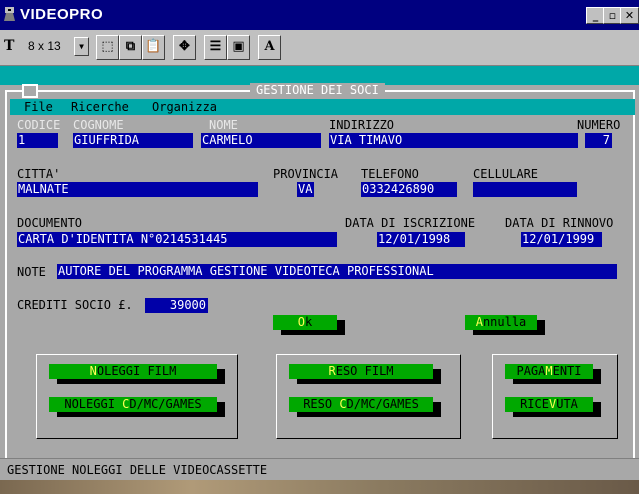 Image resolution: width=639 pixels, height=494 pixels. What do you see at coordinates (6, 275) in the screenshot?
I see `frame-border-left` at bounding box center [6, 275].